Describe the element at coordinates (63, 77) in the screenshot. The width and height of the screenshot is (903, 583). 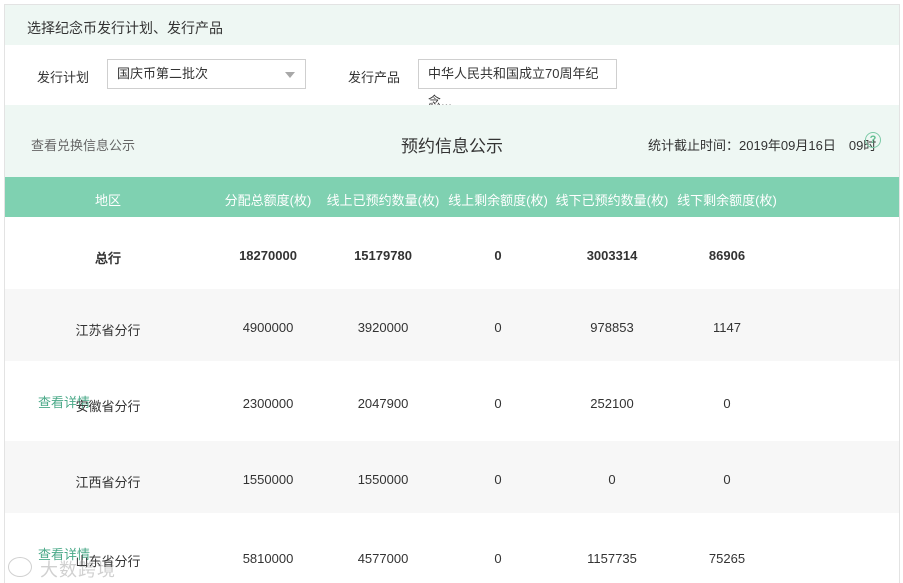
I see `plan-label: 发行计划` at that location.